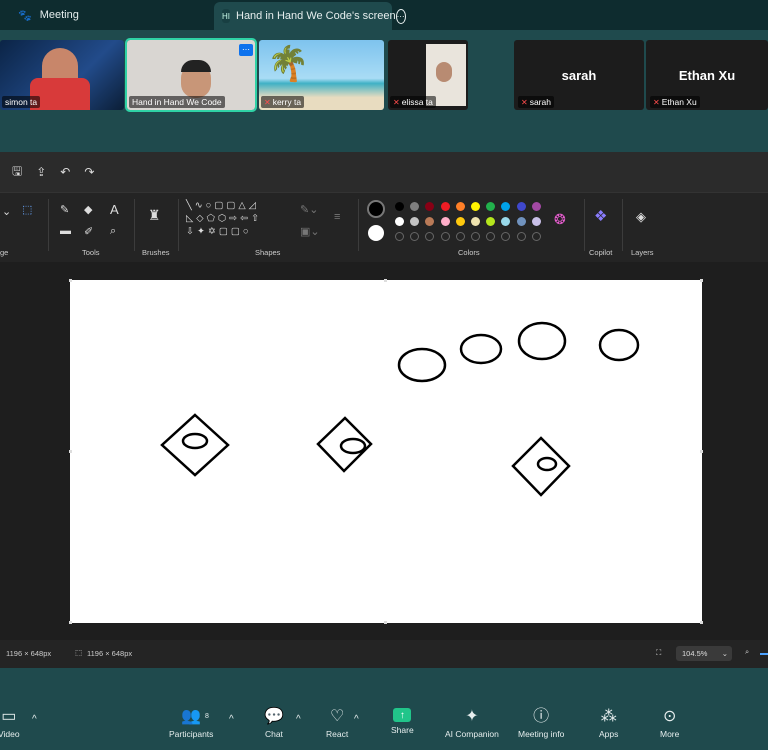 The height and width of the screenshot is (750, 768). I want to click on pencil-icon: ✎, so click(64, 209).